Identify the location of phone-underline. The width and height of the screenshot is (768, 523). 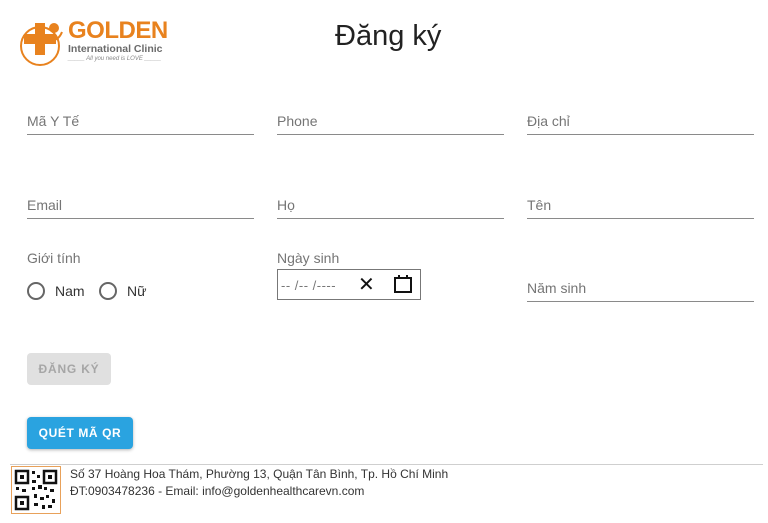
(390, 134).